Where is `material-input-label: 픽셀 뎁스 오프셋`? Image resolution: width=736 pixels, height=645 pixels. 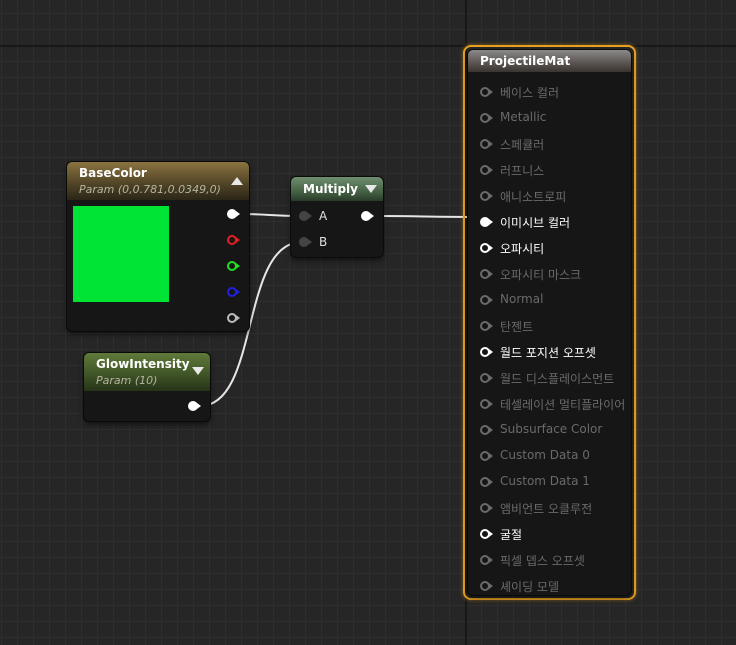
material-input-label: 픽셀 뎁스 오프셋 is located at coordinates (542, 561).